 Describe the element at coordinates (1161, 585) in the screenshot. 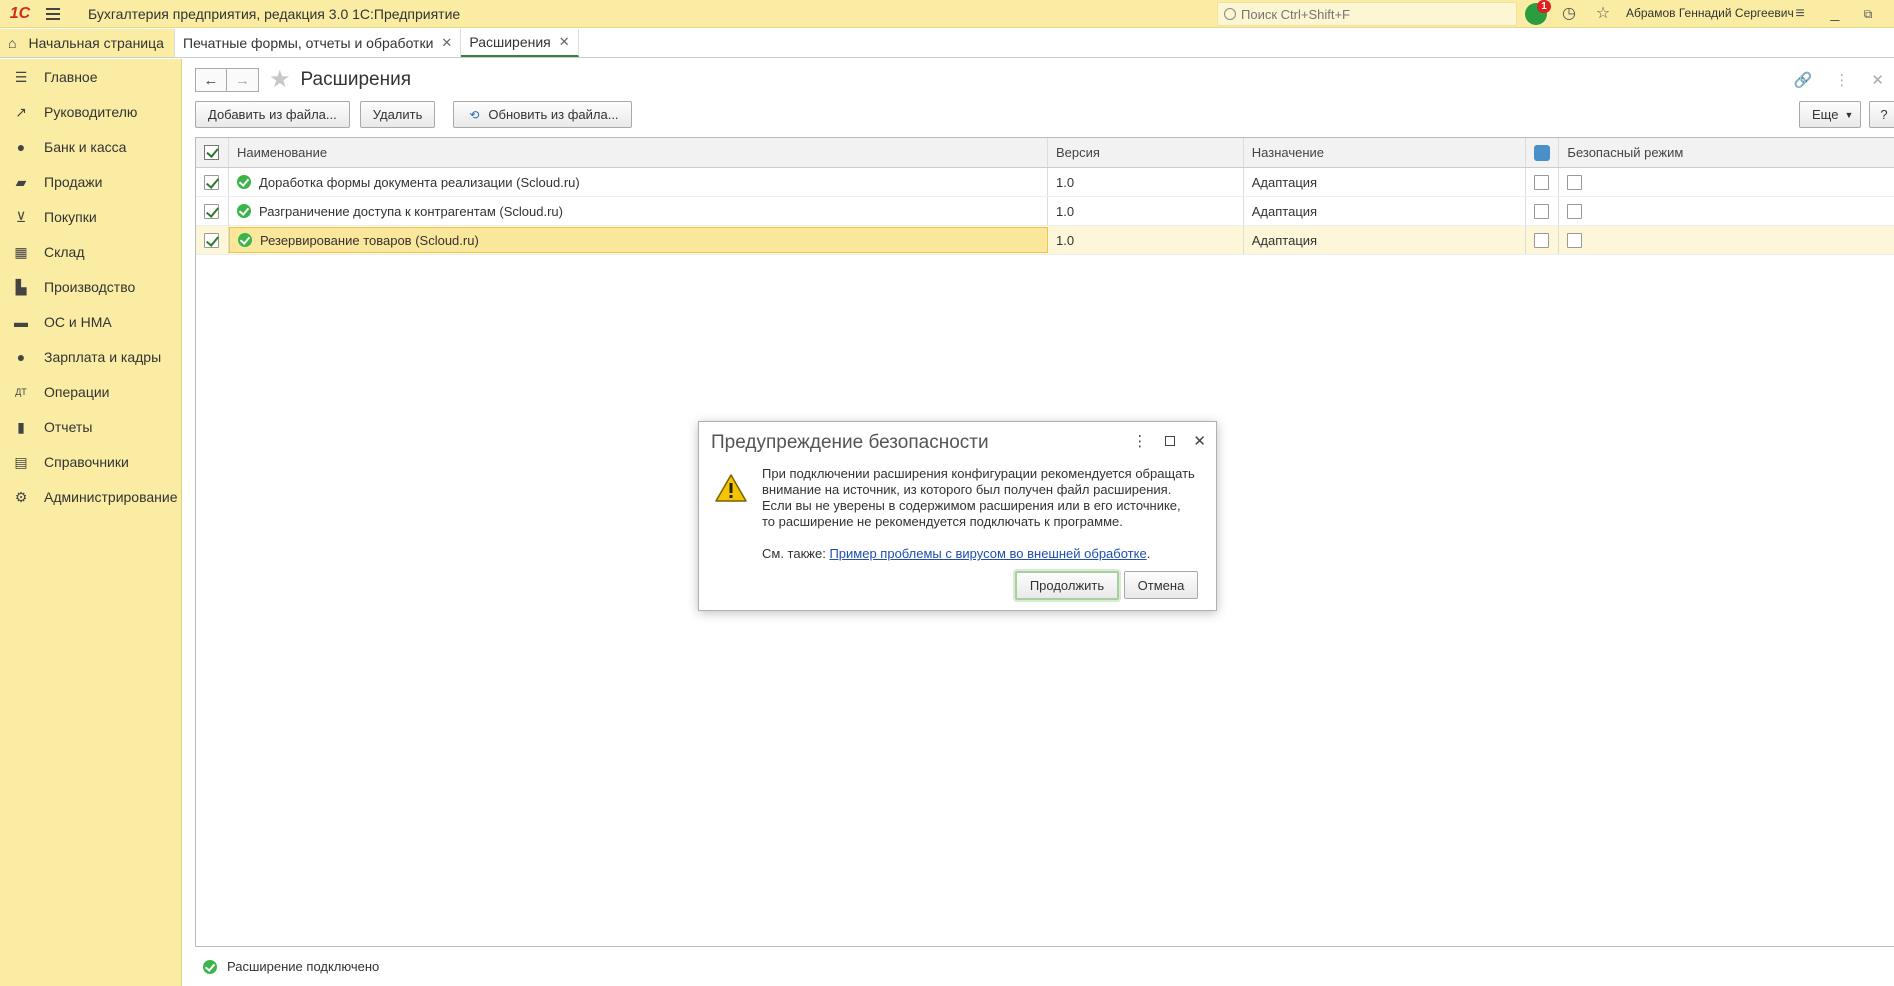

I see `cancel-button: Отмена` at that location.